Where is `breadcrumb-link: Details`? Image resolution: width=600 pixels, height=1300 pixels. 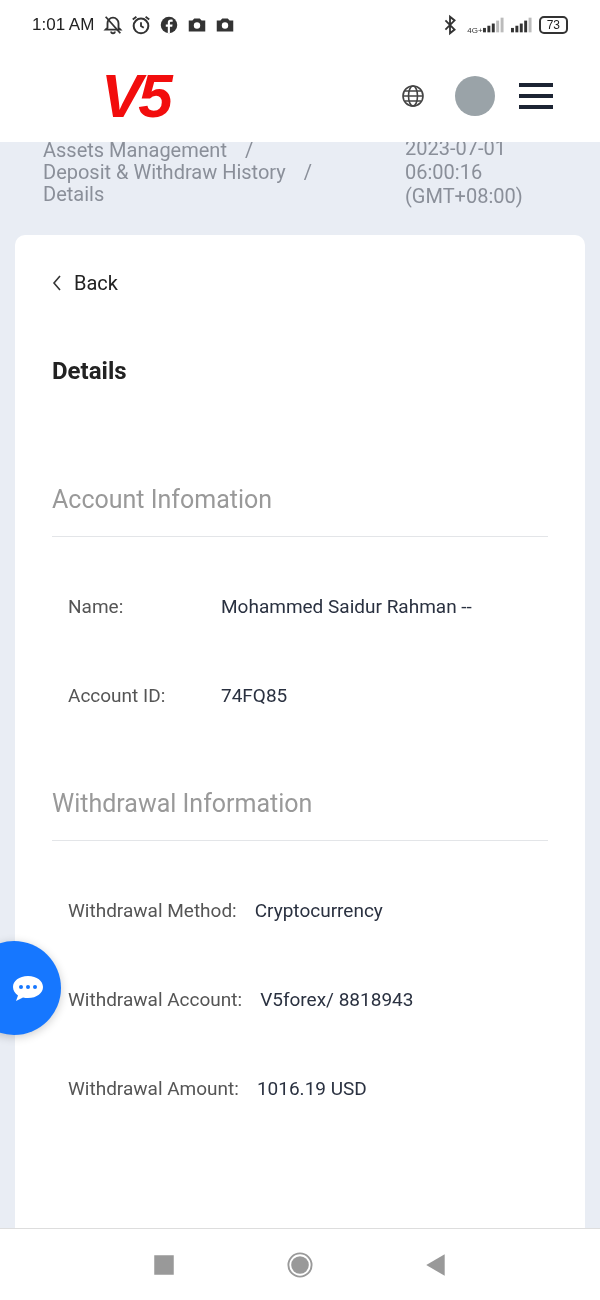
breadcrumb-link: Details is located at coordinates (74, 194).